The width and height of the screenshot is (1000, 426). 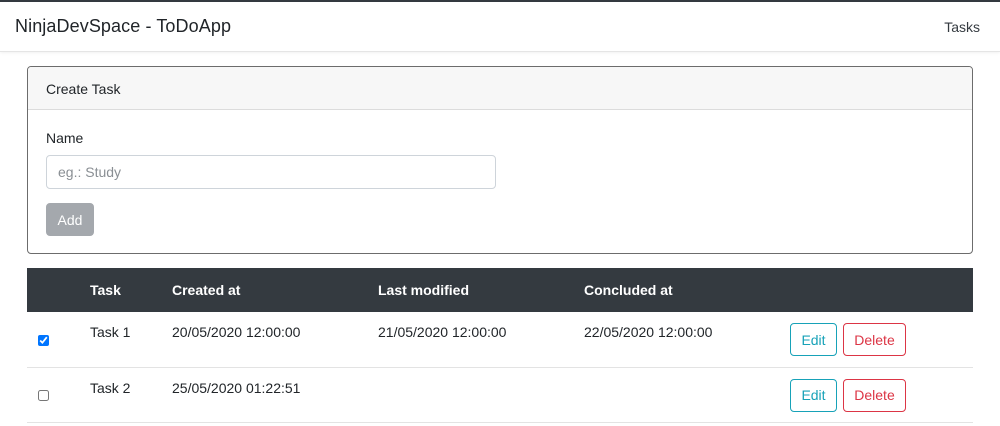 What do you see at coordinates (687, 388) in the screenshot?
I see `concluded-at-cell` at bounding box center [687, 388].